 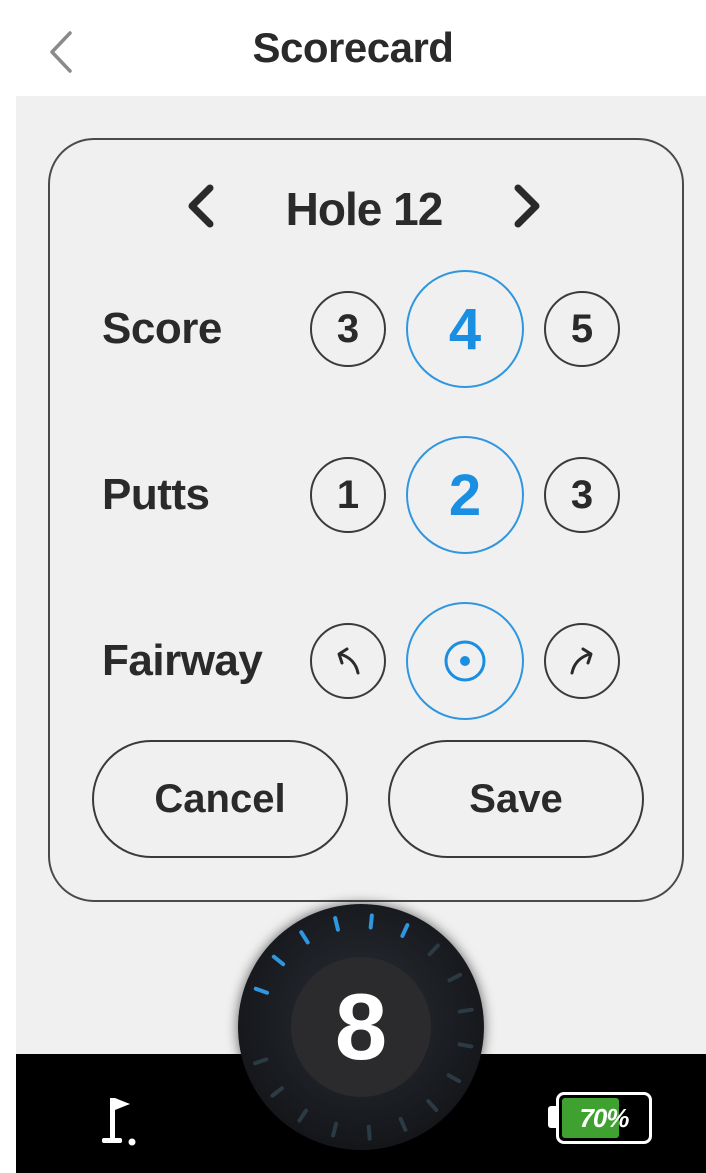 I want to click on fairway-hit-icon, so click(x=465, y=661).